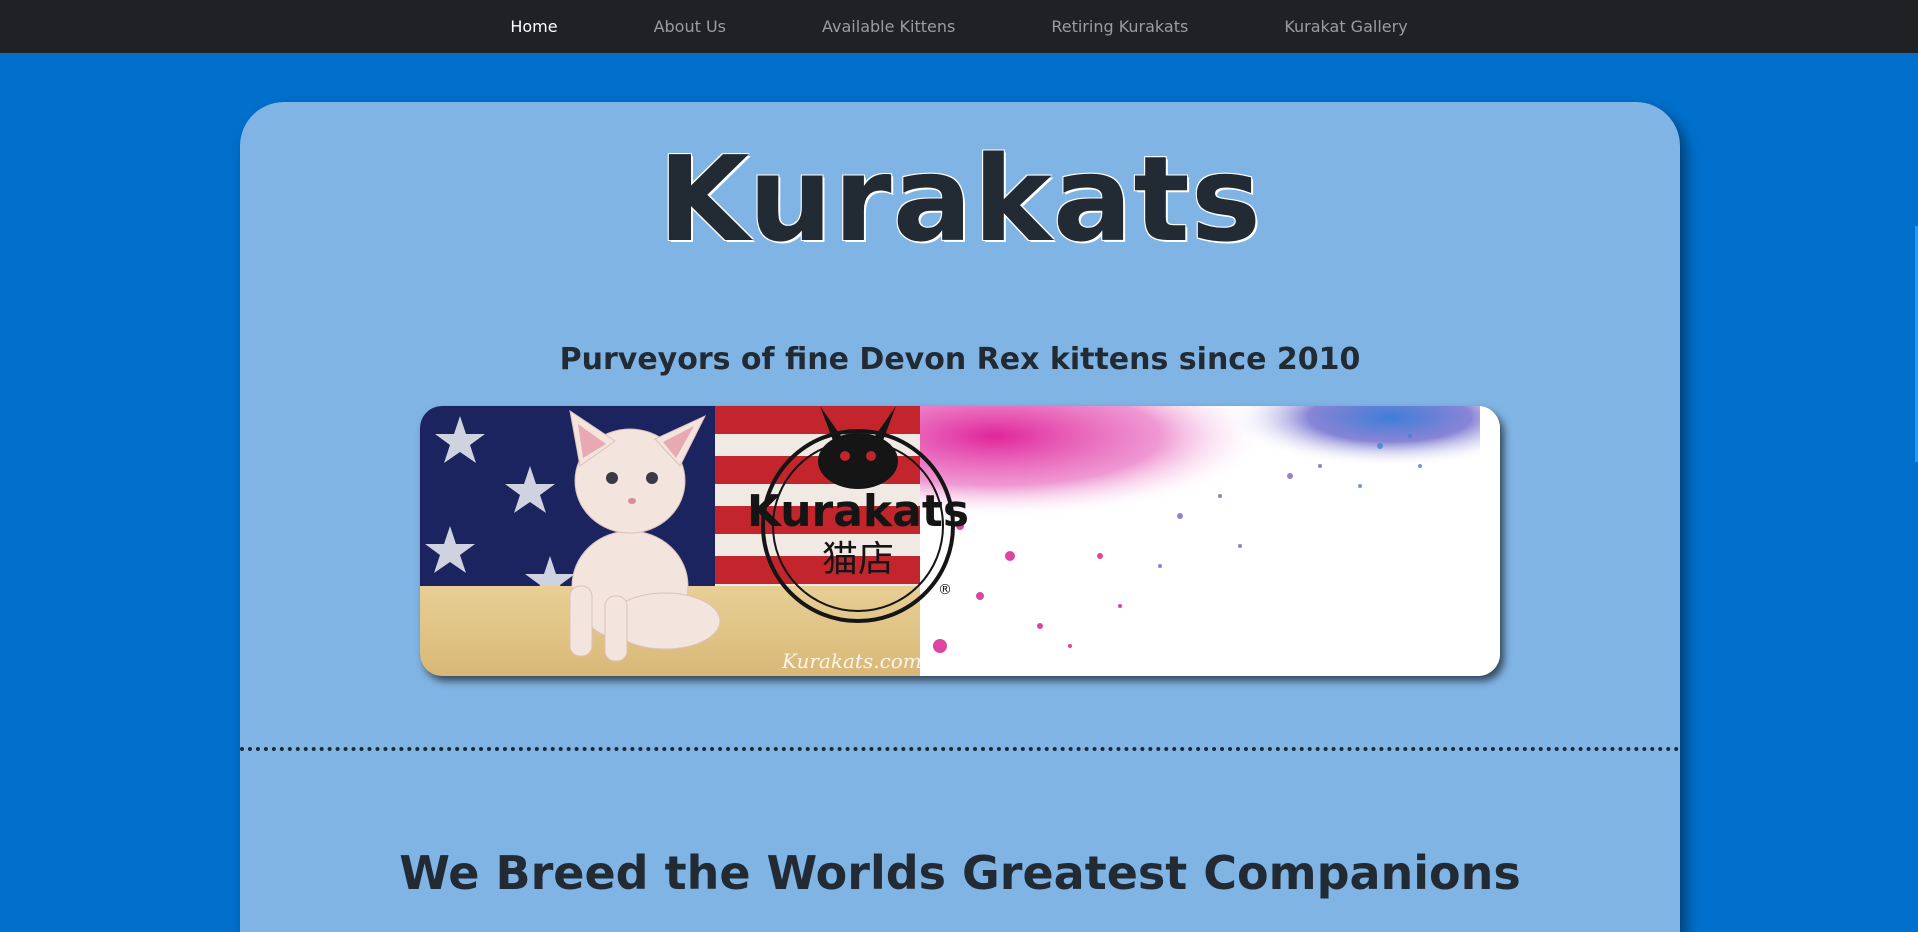 This screenshot has height=932, width=1918. I want to click on section-divider, so click(960, 749).